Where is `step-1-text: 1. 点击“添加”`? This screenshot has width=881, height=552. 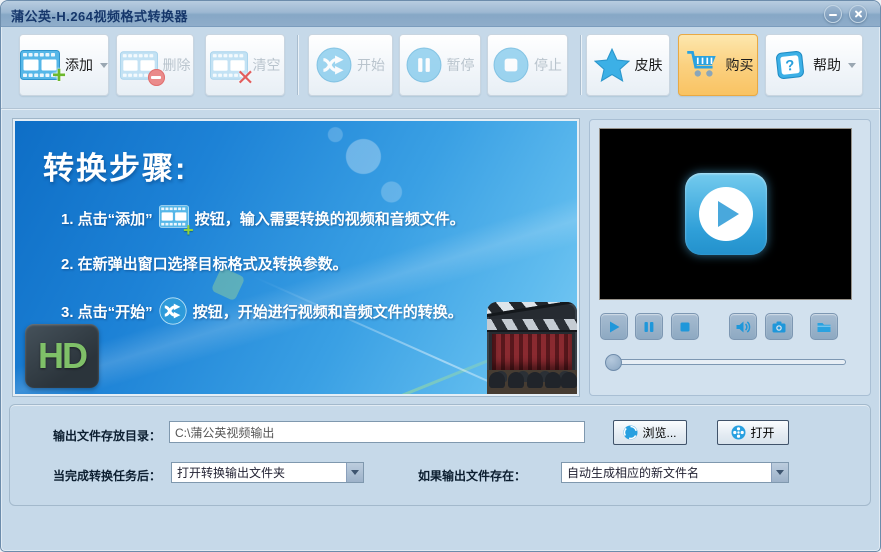
step-1-text: 1. 点击“添加” is located at coordinates (107, 219).